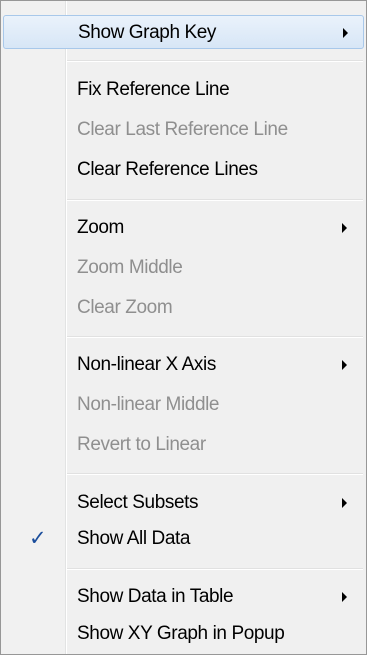  I want to click on checkmark-icon: ✓, so click(38, 538).